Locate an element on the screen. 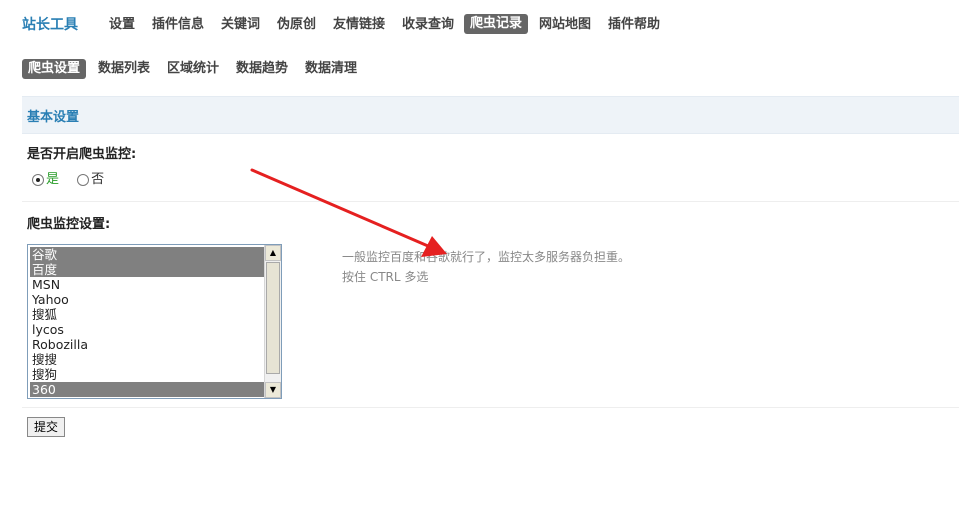  nav-item-plugin-help: 插件帮助 is located at coordinates (634, 25).